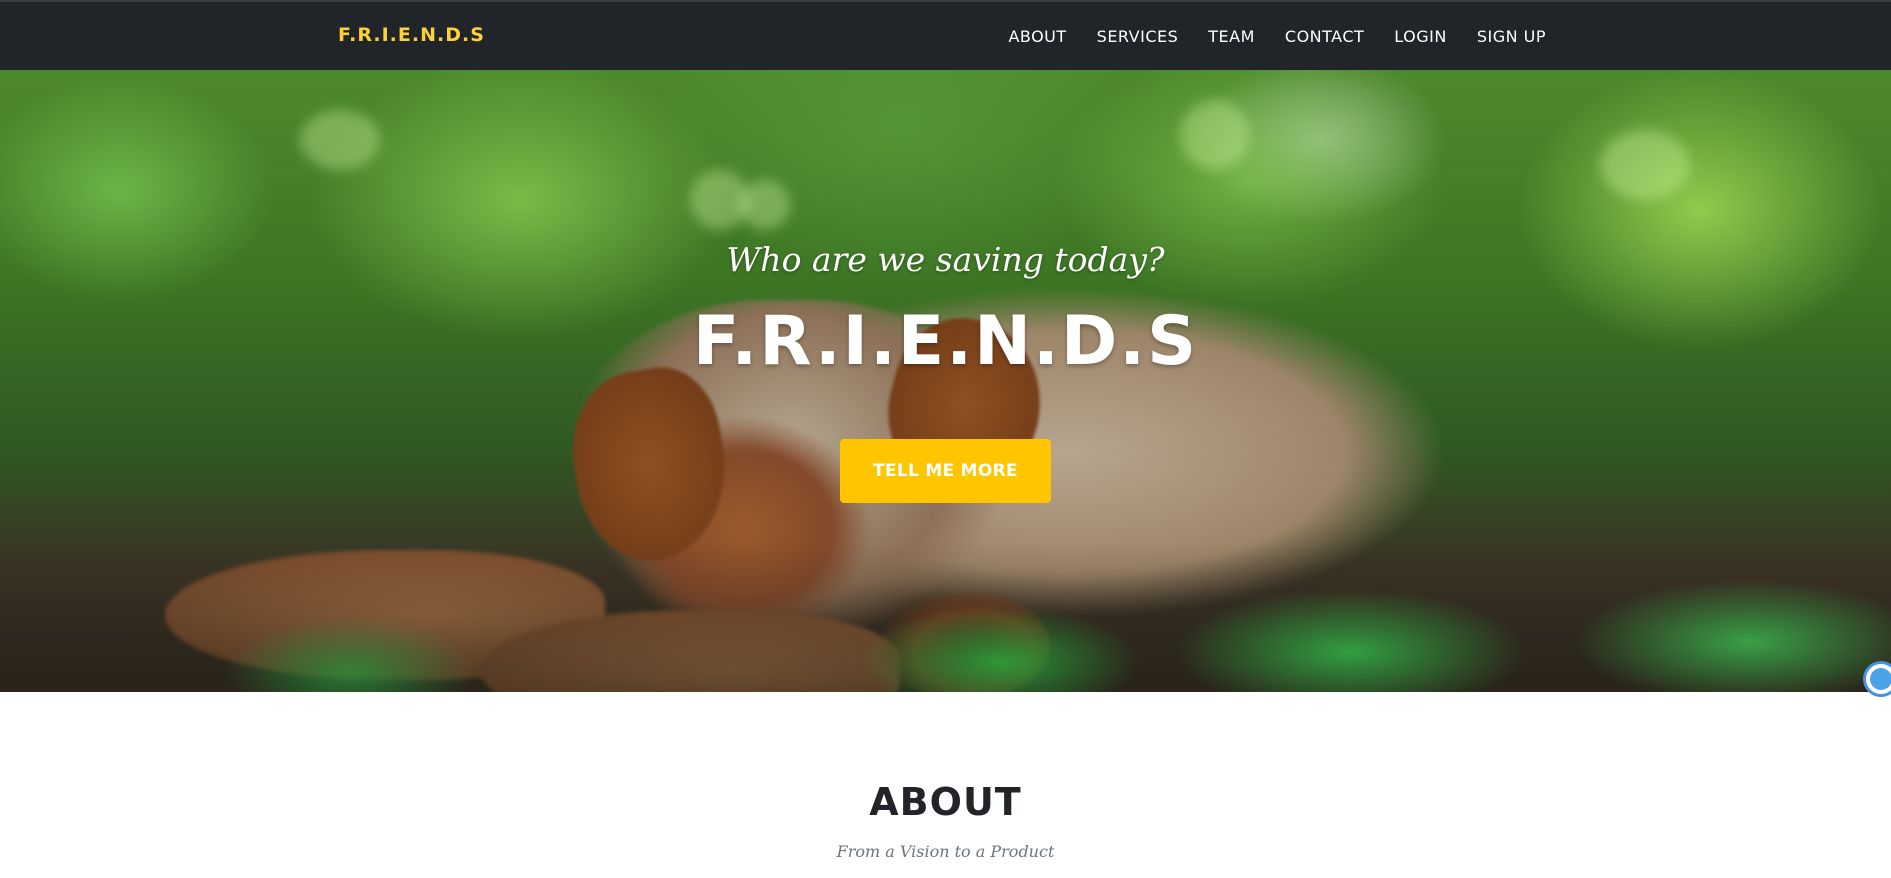 The image size is (1891, 878). Describe the element at coordinates (1420, 36) in the screenshot. I see `nav-link-login: LOGIN` at that location.